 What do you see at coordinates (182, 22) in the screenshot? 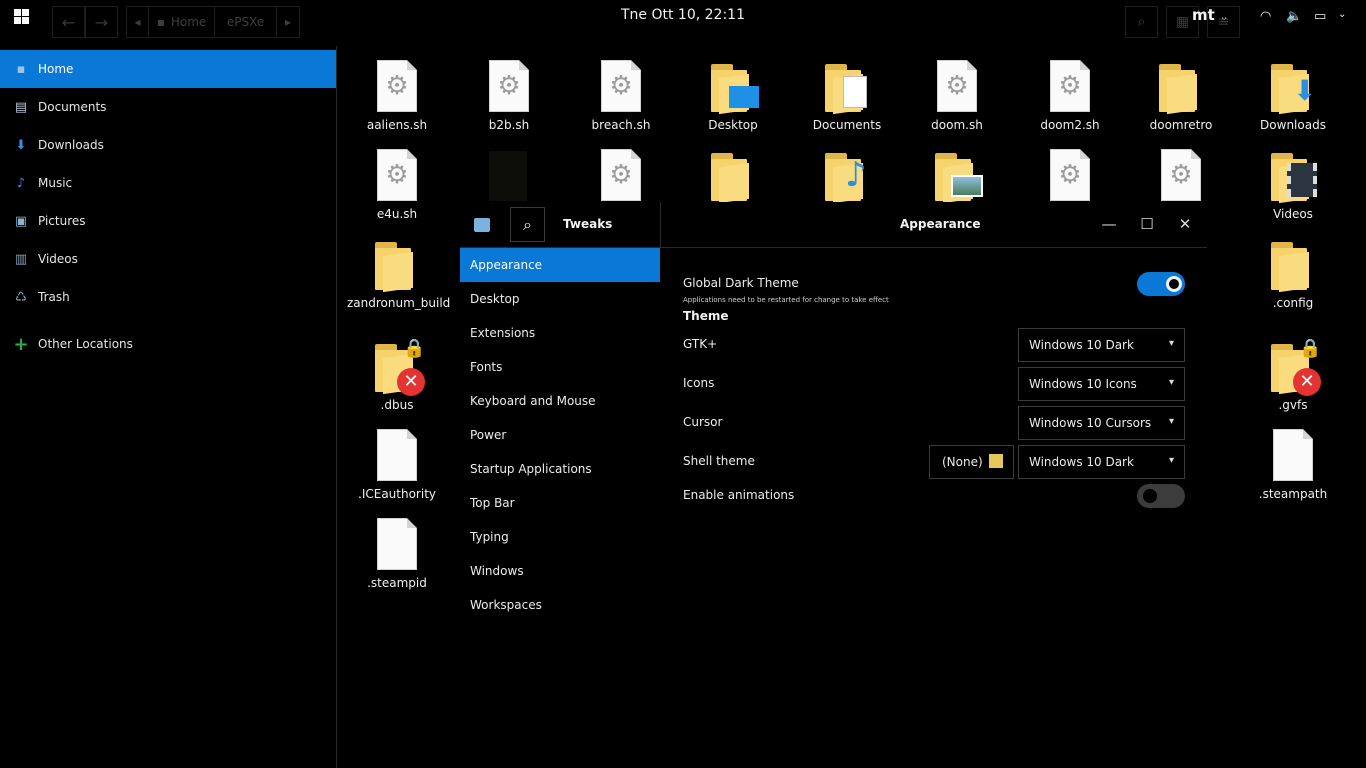
I see `breadcrumb-home: ▪ Home` at bounding box center [182, 22].